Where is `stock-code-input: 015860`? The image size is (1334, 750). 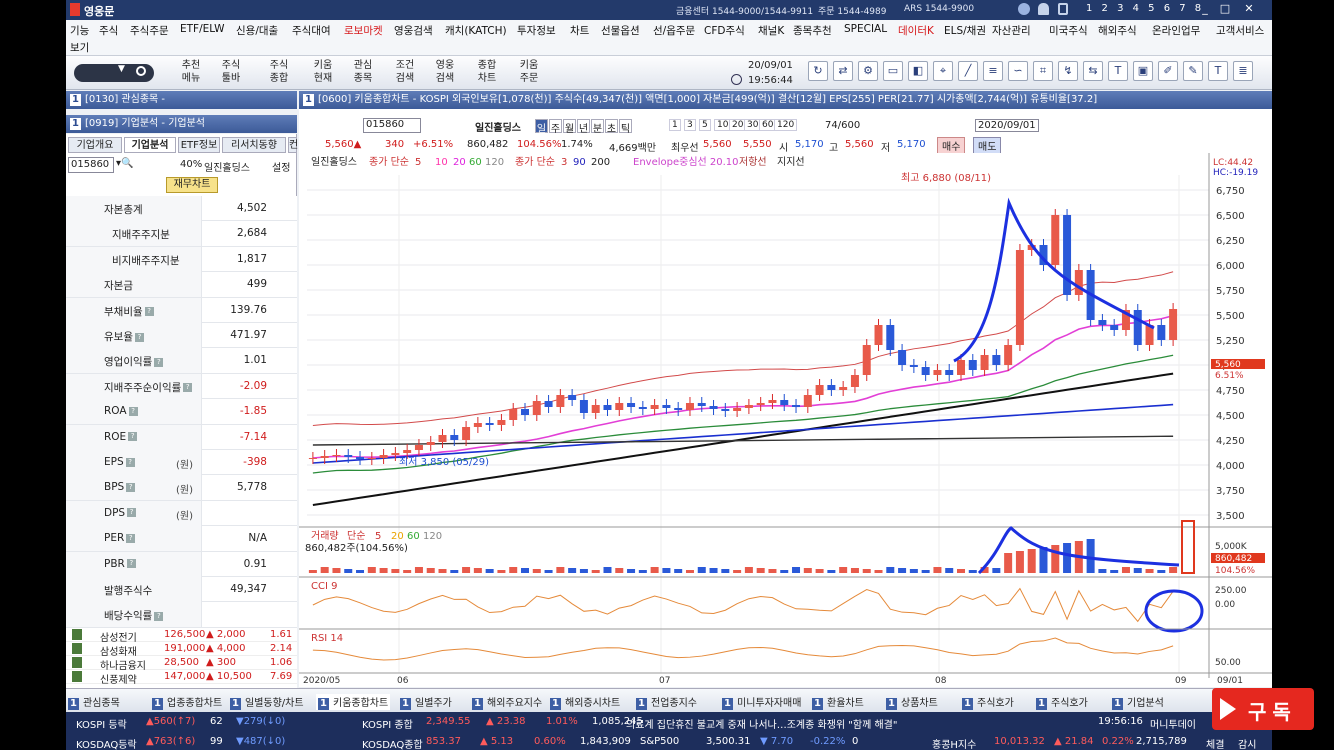 stock-code-input: 015860 is located at coordinates (91, 165).